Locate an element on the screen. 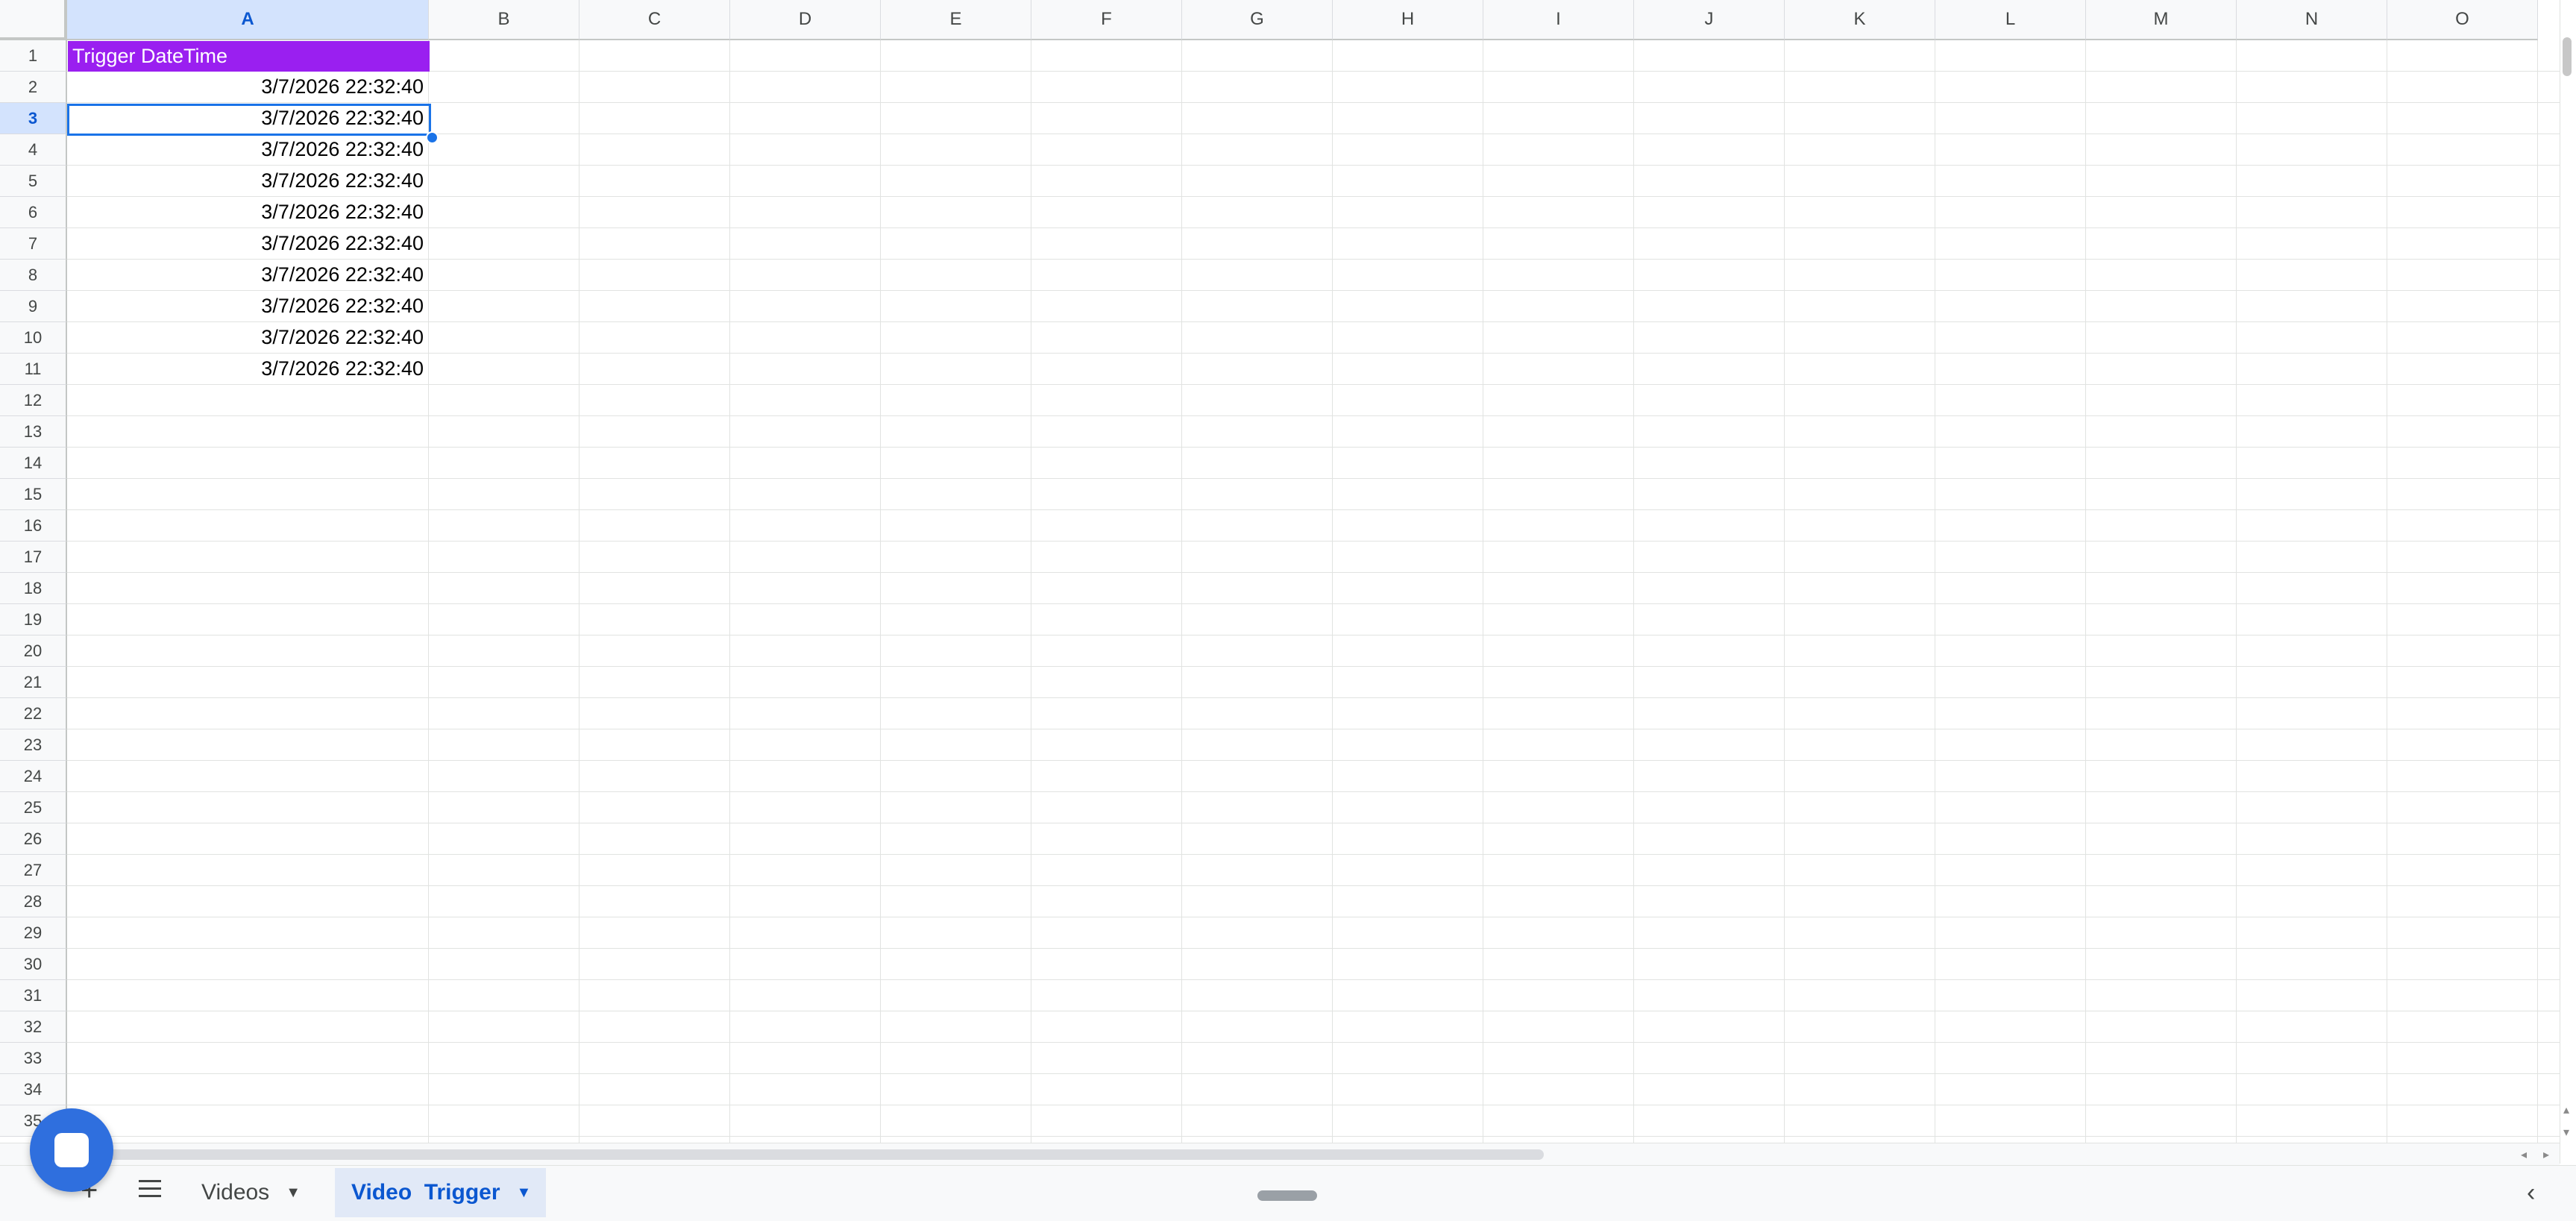 The image size is (2576, 1221). scroll-down-arrow-icon: ▾ is located at coordinates (2566, 1132).